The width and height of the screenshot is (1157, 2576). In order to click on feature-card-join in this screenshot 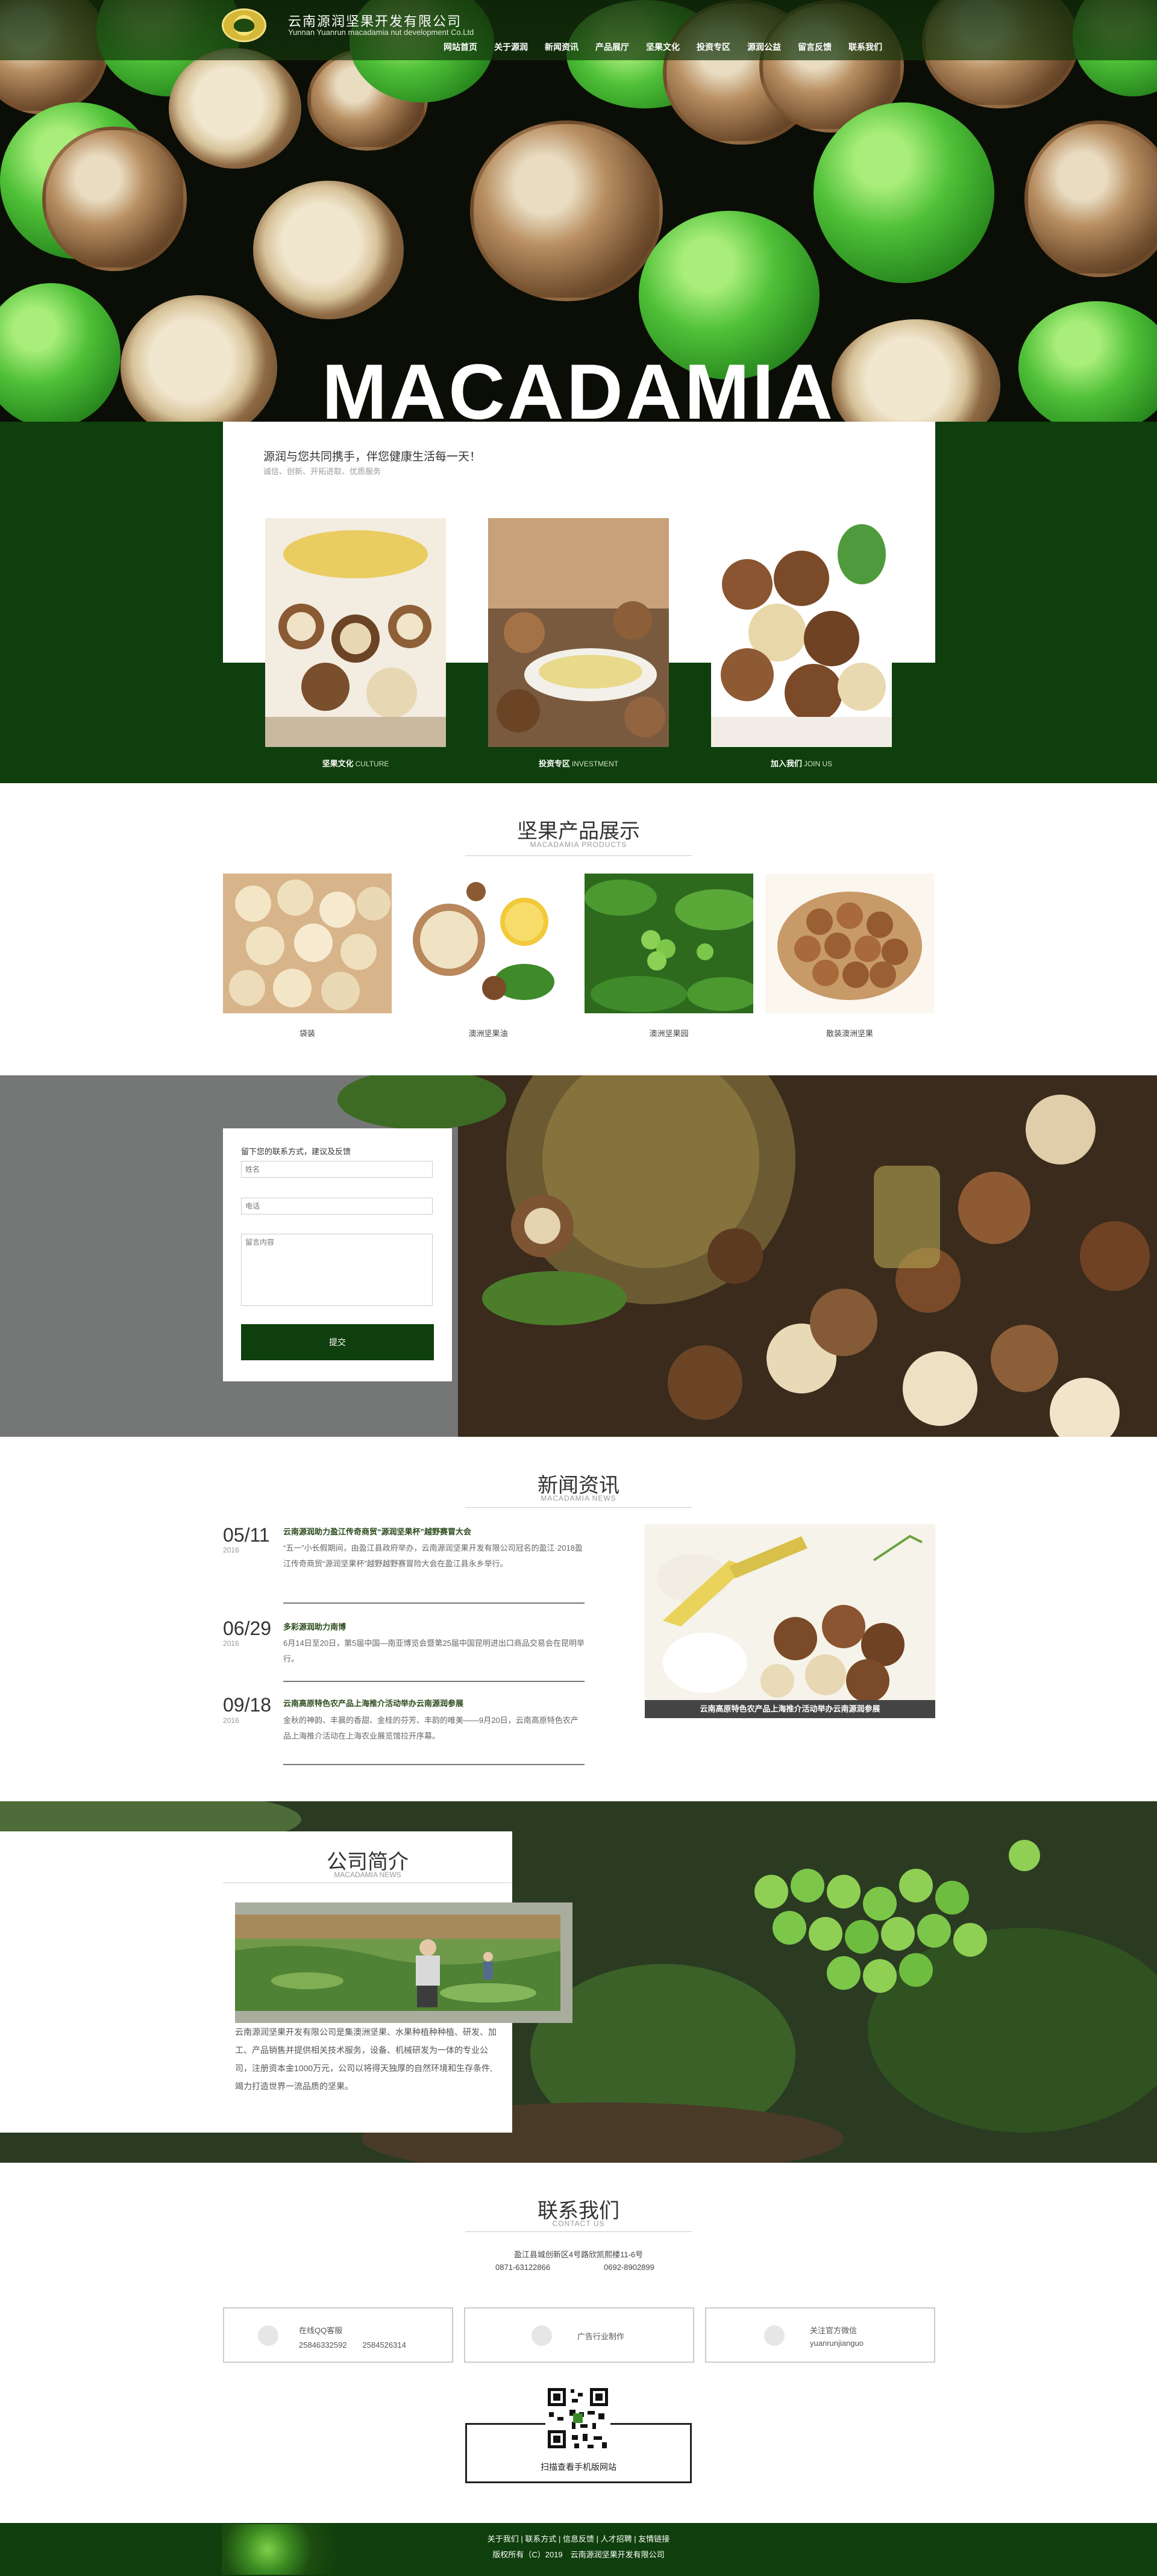, I will do `click(801, 633)`.